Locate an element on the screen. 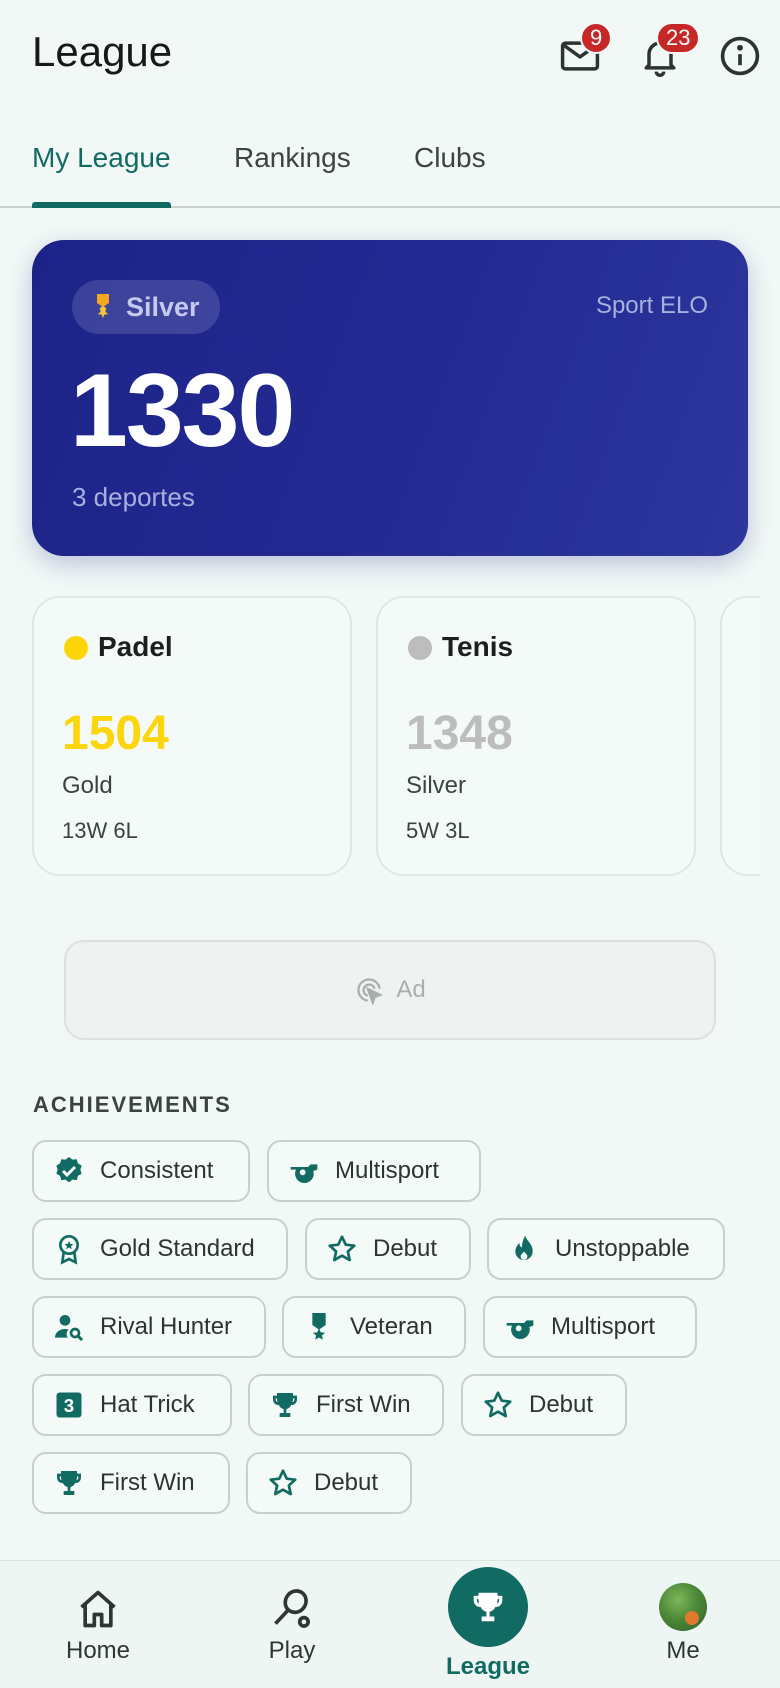 The height and width of the screenshot is (1688, 780). nav-league-indicator is located at coordinates (488, 1607).